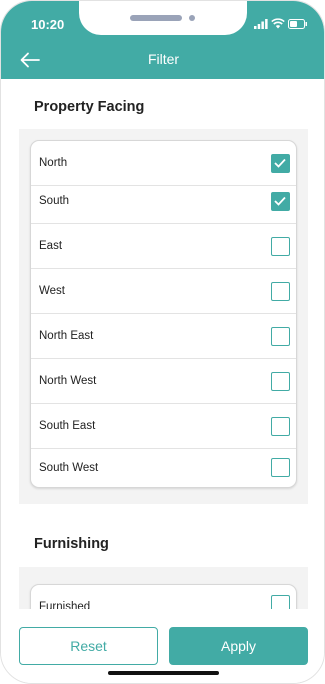 The height and width of the screenshot is (684, 325). Describe the element at coordinates (67, 426) in the screenshot. I see `option-label: South East` at that location.